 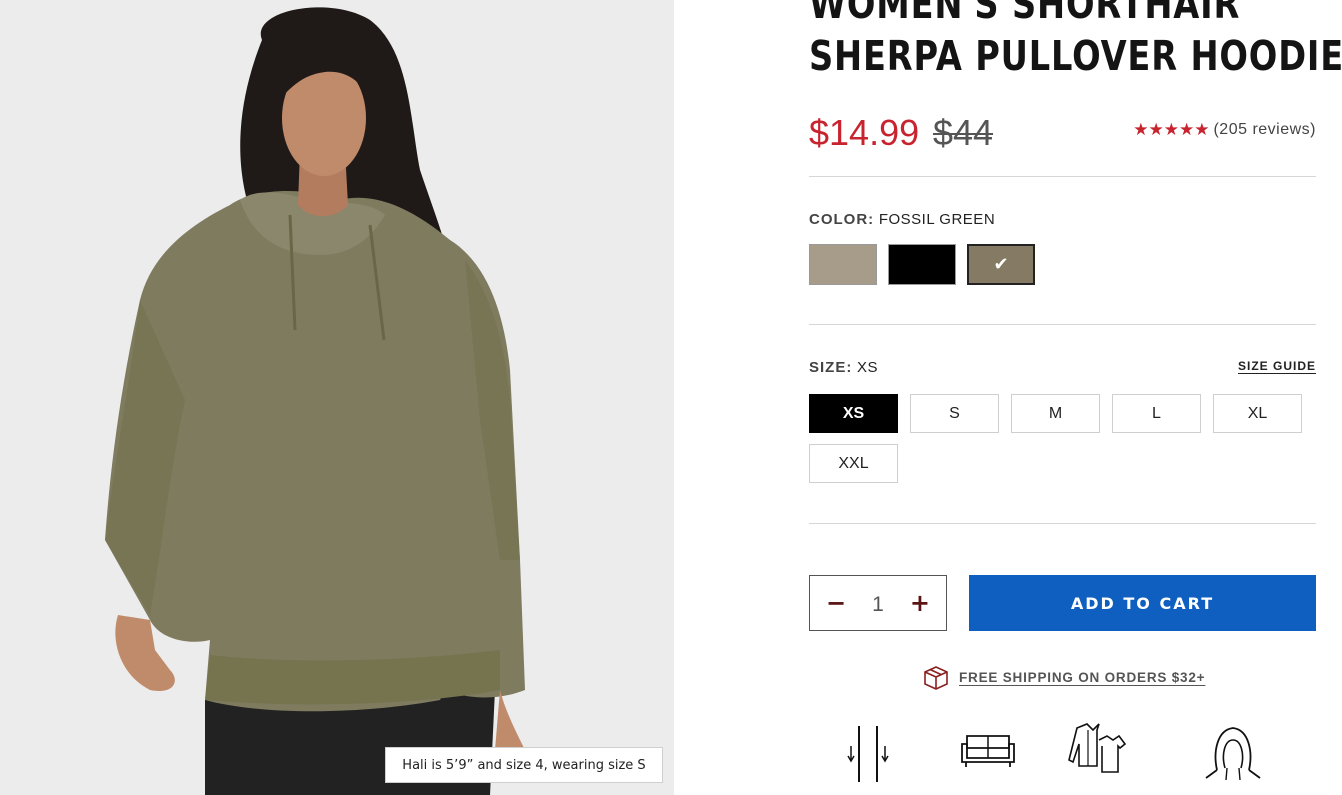 What do you see at coordinates (1065, 757) in the screenshot?
I see `feature-icons` at bounding box center [1065, 757].